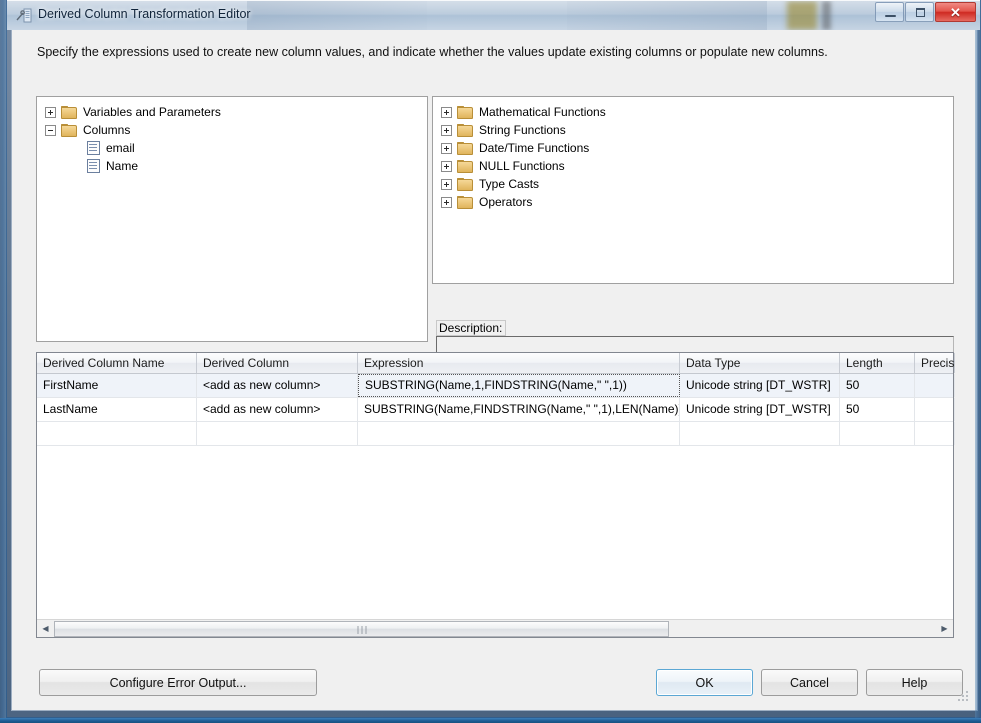  Describe the element at coordinates (914, 682) in the screenshot. I see `help-button: Help` at that location.